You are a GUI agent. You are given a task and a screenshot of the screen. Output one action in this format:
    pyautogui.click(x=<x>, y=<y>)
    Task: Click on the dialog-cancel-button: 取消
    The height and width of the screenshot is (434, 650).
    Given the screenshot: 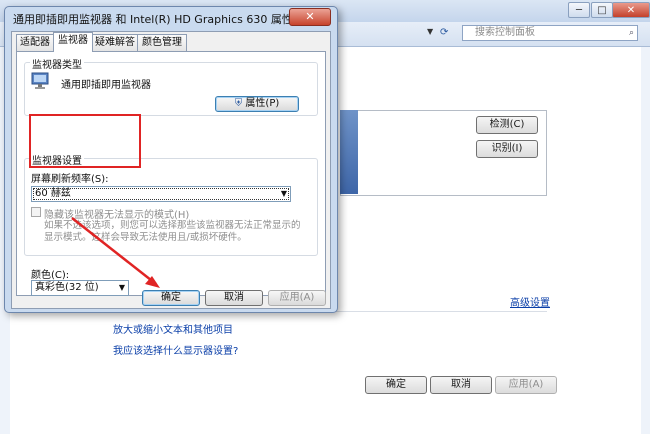 What is the action you would take?
    pyautogui.click(x=234, y=298)
    